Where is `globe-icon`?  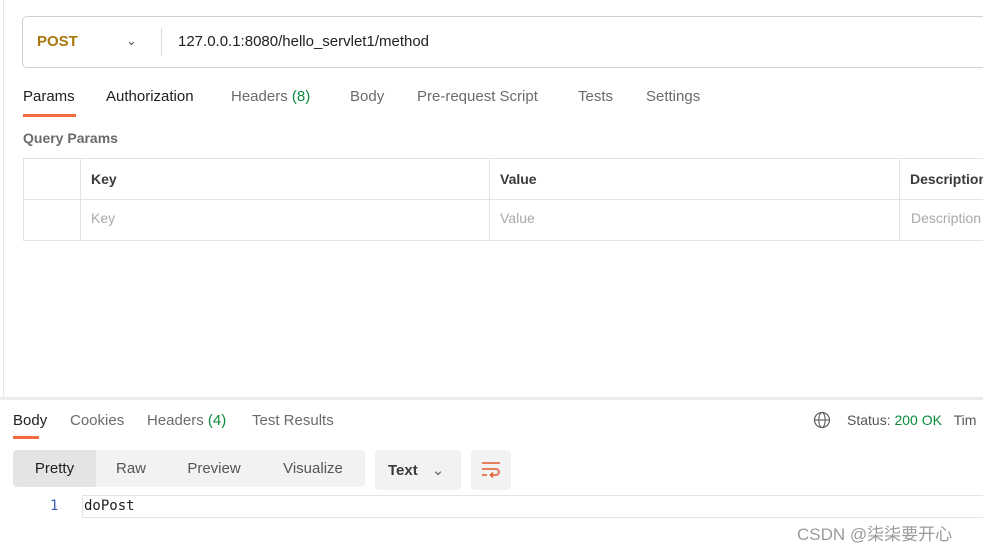 globe-icon is located at coordinates (822, 420).